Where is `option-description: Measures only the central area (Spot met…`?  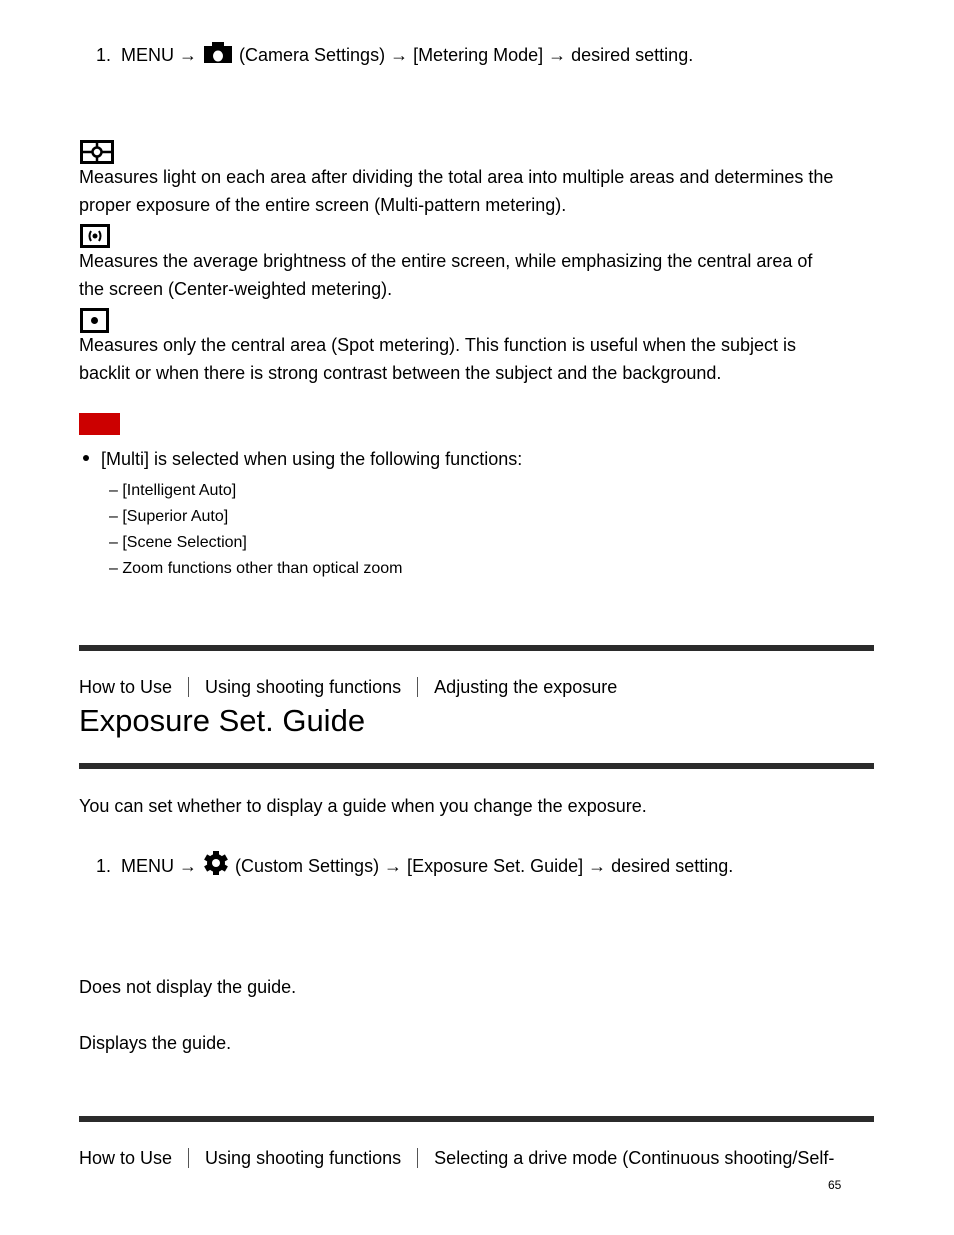
option-description: Measures only the central area (Spot met… is located at coordinates (479, 359).